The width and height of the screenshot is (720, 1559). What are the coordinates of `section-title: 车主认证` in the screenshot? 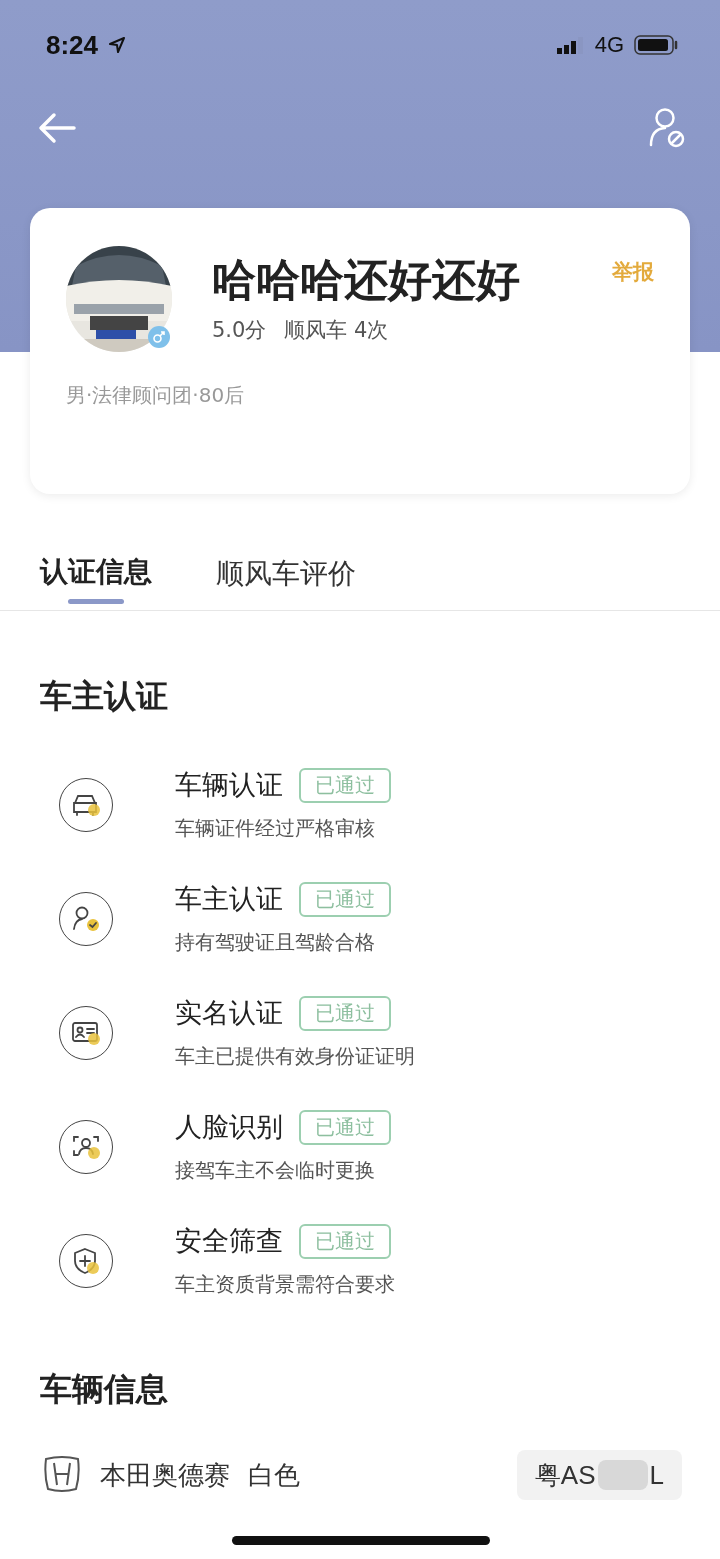 It's located at (104, 696).